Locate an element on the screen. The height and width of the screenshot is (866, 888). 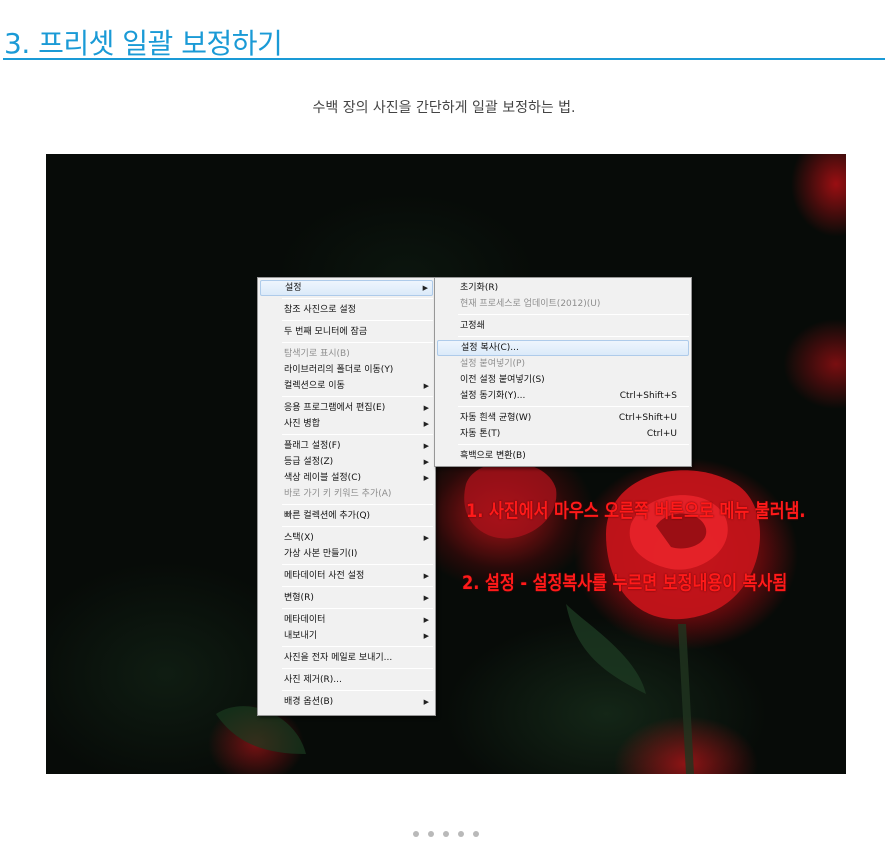
submenu-item-label: 이전 설정 붙여넣기(S) is located at coordinates (502, 380).